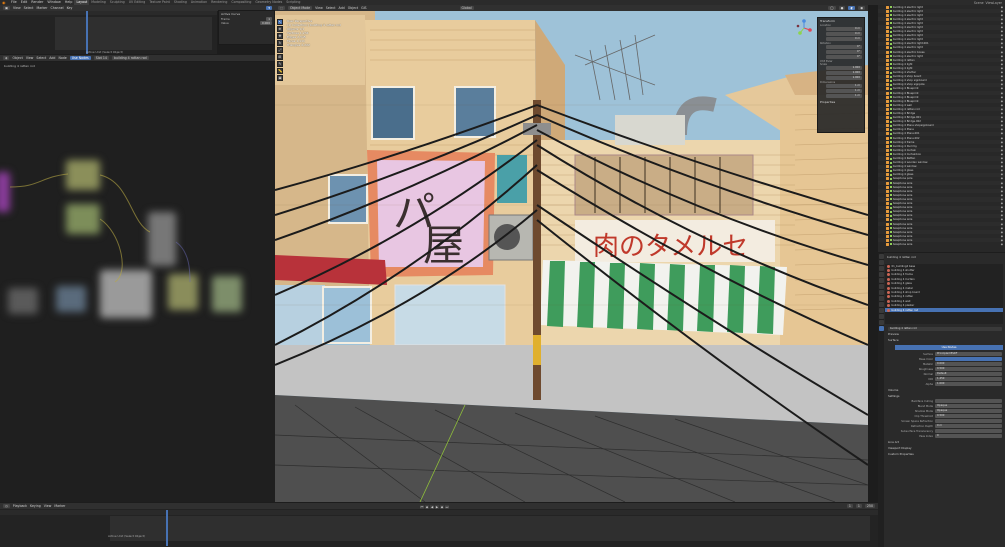 The image size is (1005, 547). I want to click on blender-logo-icon: ◉, so click(4, 2).